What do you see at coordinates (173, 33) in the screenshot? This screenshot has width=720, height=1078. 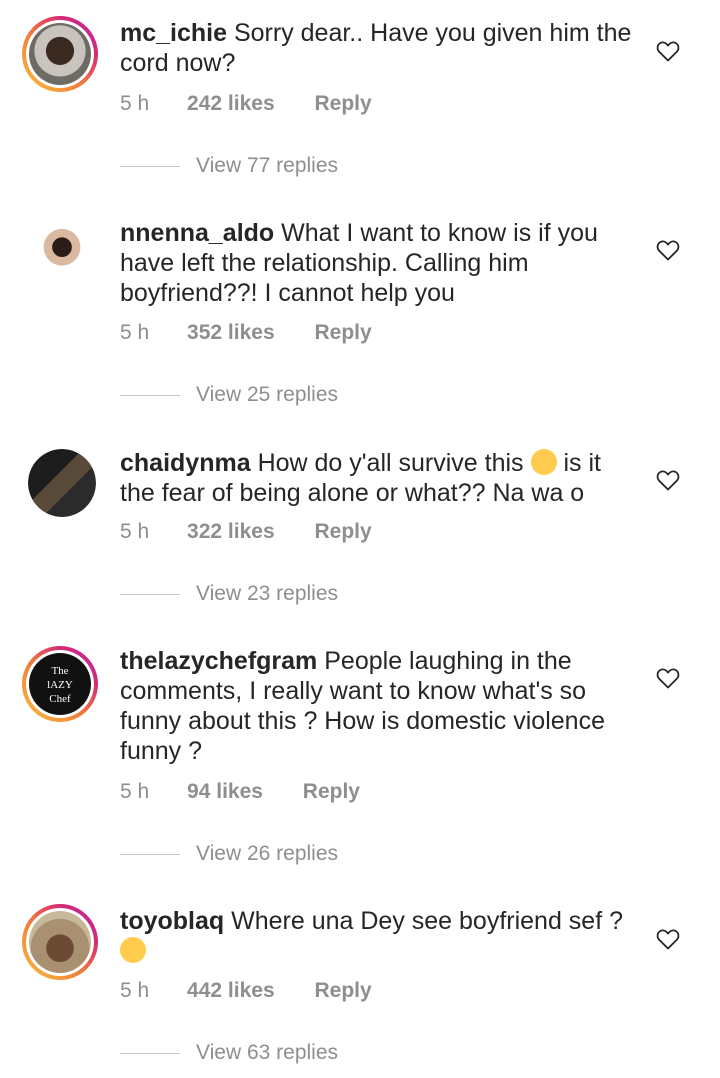 I see `comment-username: mc_ichie` at bounding box center [173, 33].